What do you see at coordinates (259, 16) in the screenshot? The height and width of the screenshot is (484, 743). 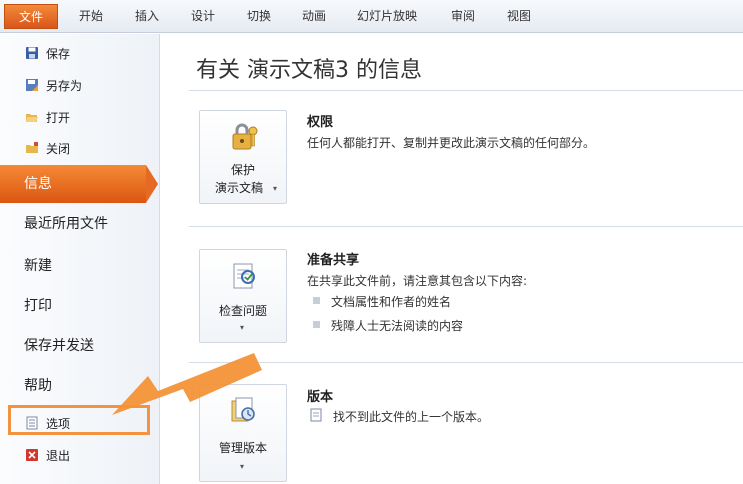 I see `tab-transitions: 切换` at bounding box center [259, 16].